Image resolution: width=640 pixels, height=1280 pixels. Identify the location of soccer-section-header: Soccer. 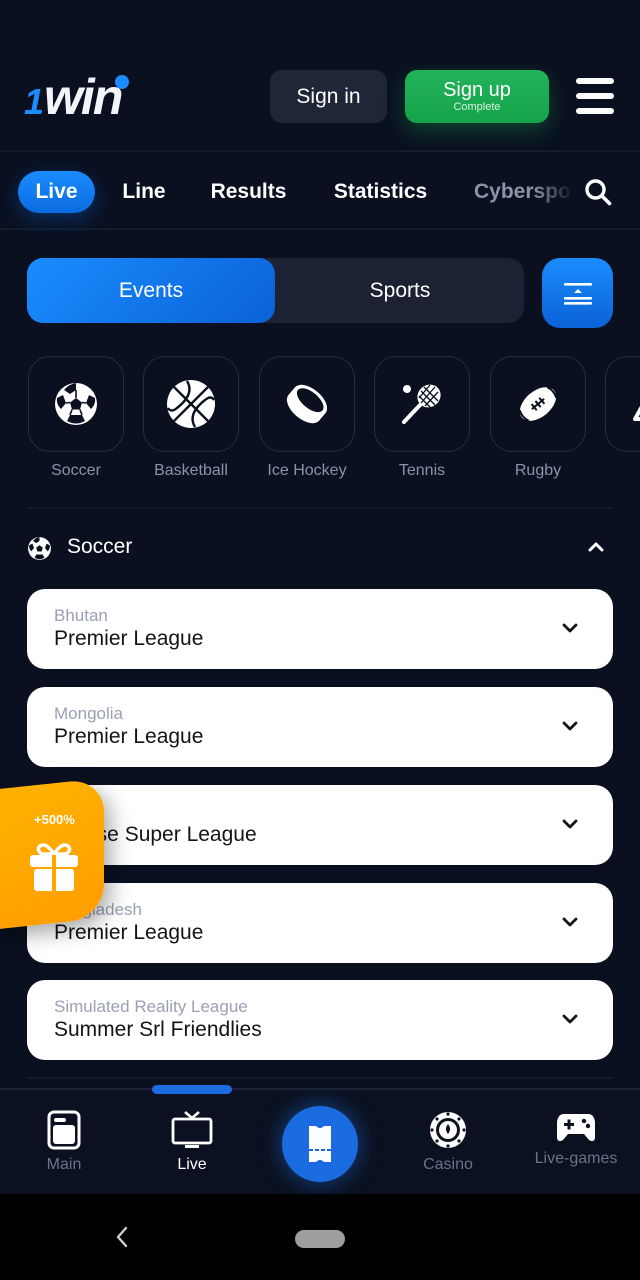
(320, 548).